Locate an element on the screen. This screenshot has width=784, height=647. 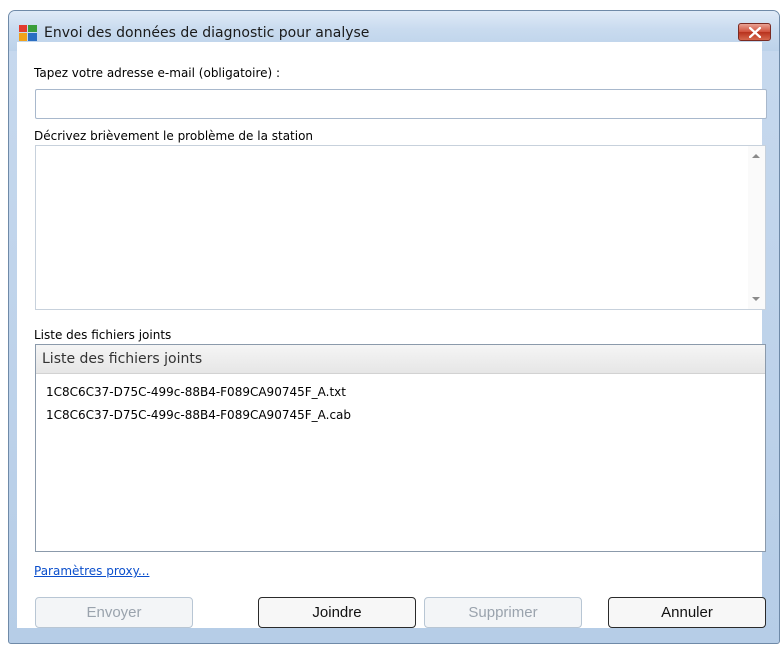
cancel-button: Annuler is located at coordinates (687, 612).